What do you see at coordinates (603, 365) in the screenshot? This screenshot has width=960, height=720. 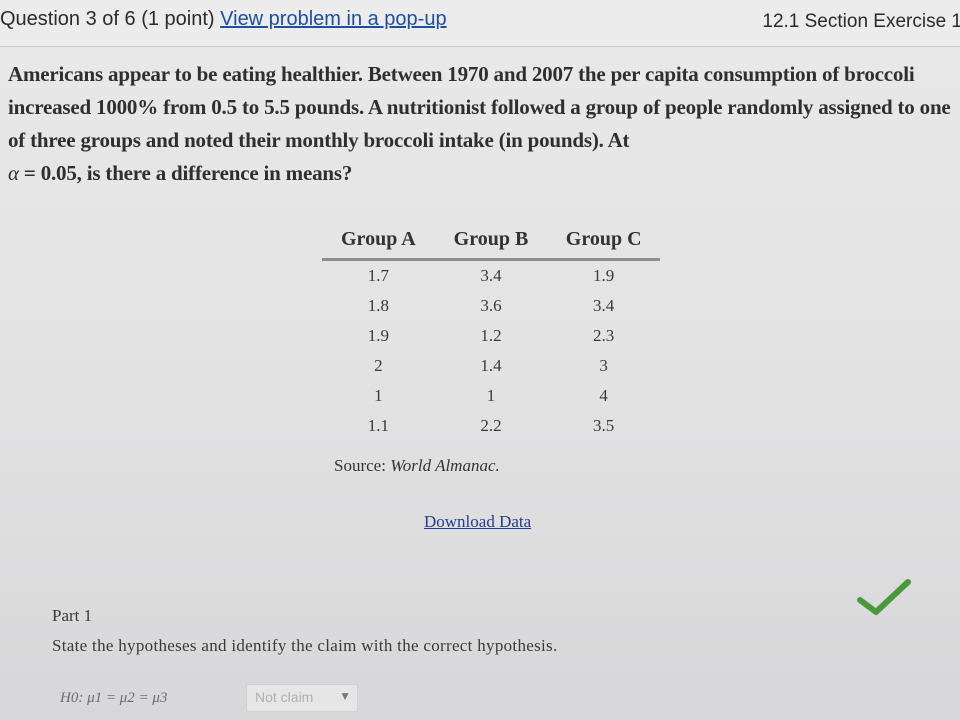 I see `table-cell: 3` at bounding box center [603, 365].